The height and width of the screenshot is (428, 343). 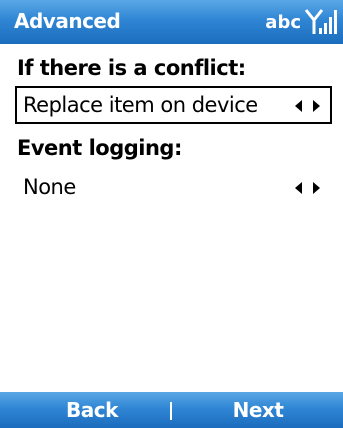 What do you see at coordinates (171, 22) in the screenshot?
I see `title-bar: Advanced abc` at bounding box center [171, 22].